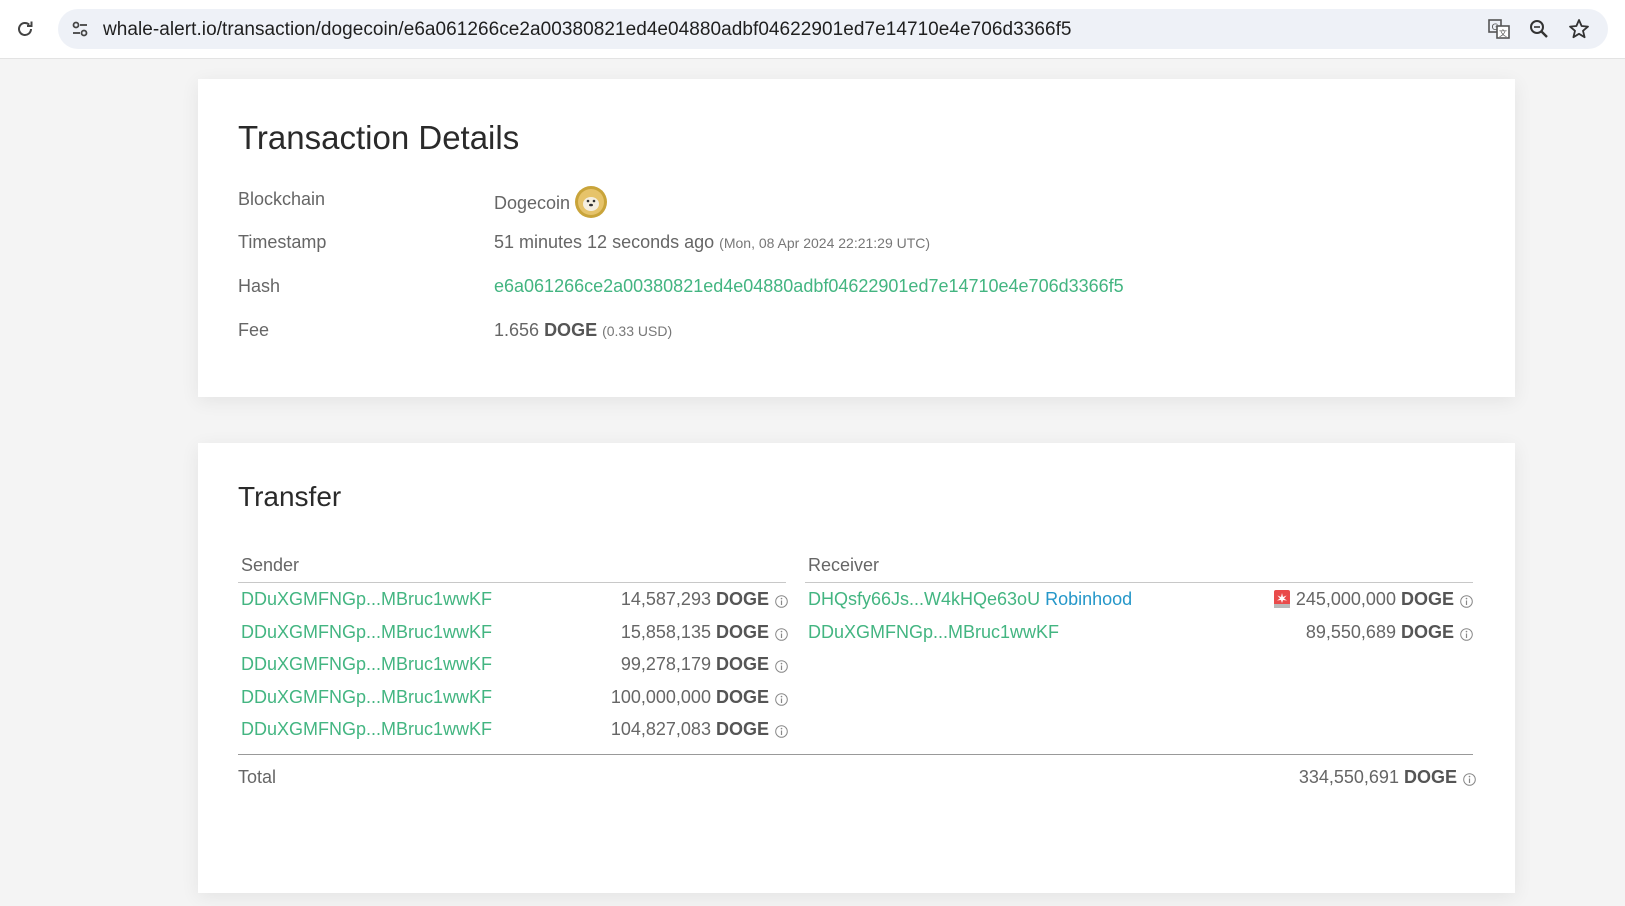  I want to click on timestamp-absolute: (Mon, 08 Apr 2024 22:21:29 UTC), so click(825, 243).